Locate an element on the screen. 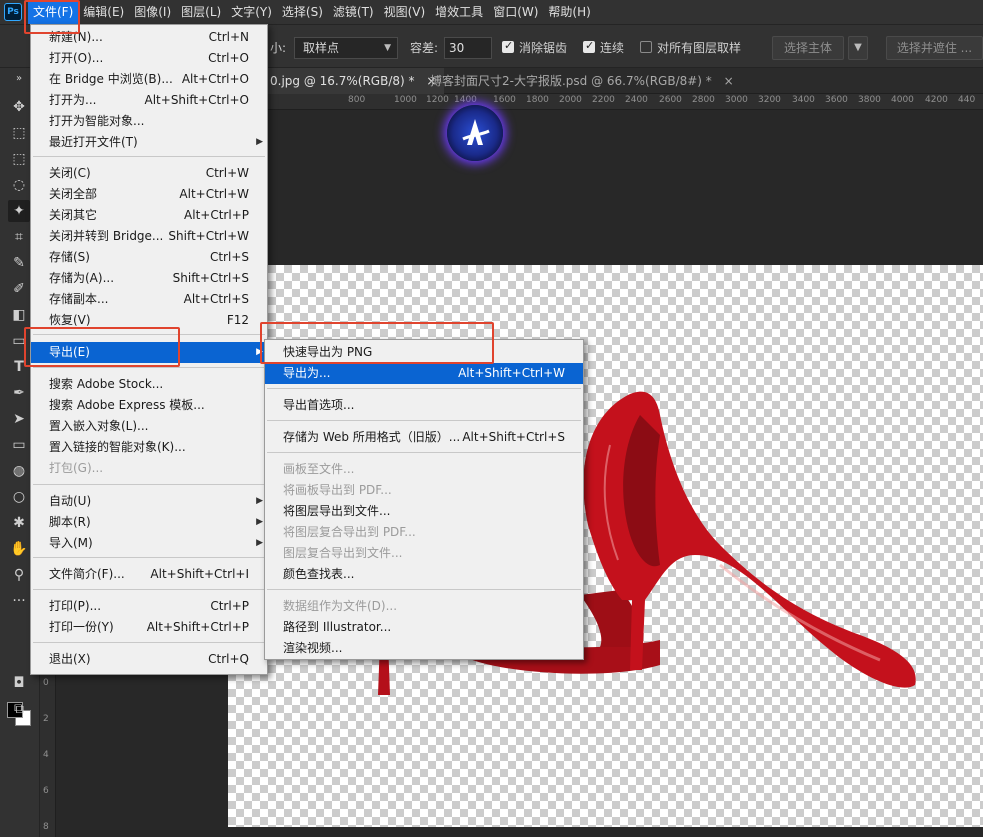  file-menu-item-26: 退出(X) Ctrl+Q is located at coordinates (149, 659).